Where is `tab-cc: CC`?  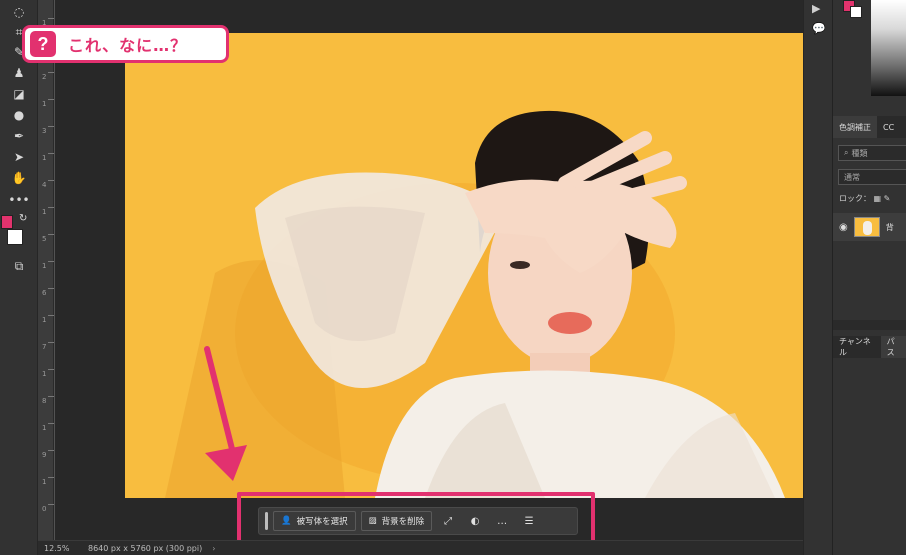
tab-cc: CC is located at coordinates (888, 127).